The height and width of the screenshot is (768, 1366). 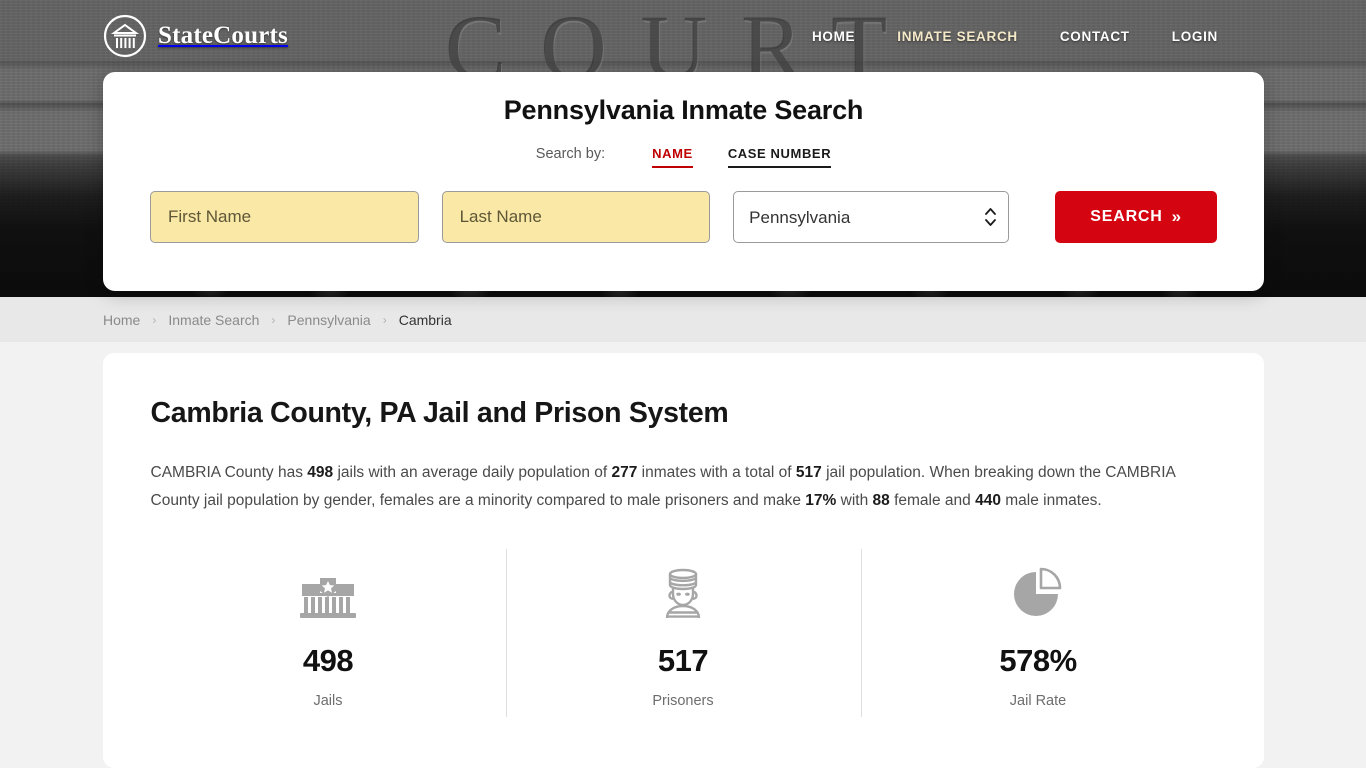 What do you see at coordinates (683, 110) in the screenshot?
I see `search-card-title: Pennsylvania Inmate Search` at bounding box center [683, 110].